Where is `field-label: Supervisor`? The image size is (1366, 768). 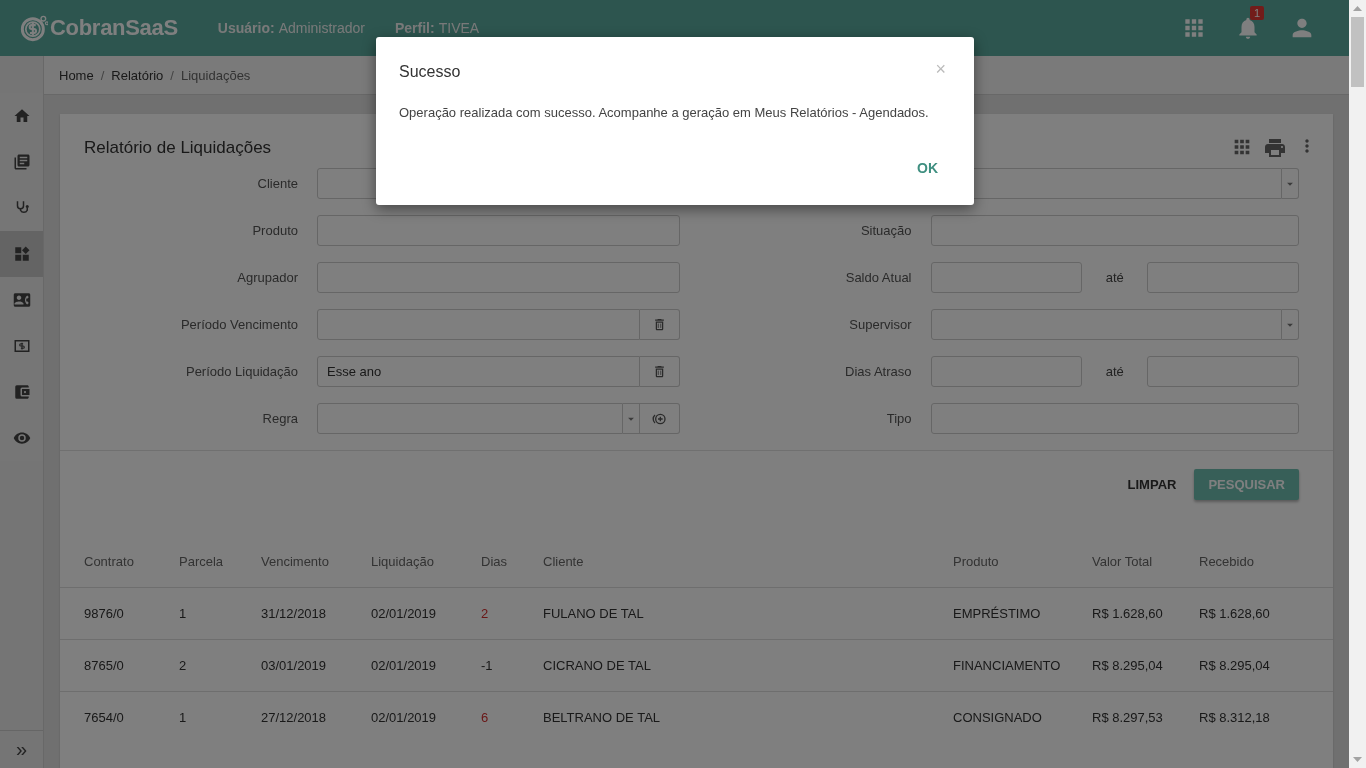 field-label: Supervisor is located at coordinates (880, 324).